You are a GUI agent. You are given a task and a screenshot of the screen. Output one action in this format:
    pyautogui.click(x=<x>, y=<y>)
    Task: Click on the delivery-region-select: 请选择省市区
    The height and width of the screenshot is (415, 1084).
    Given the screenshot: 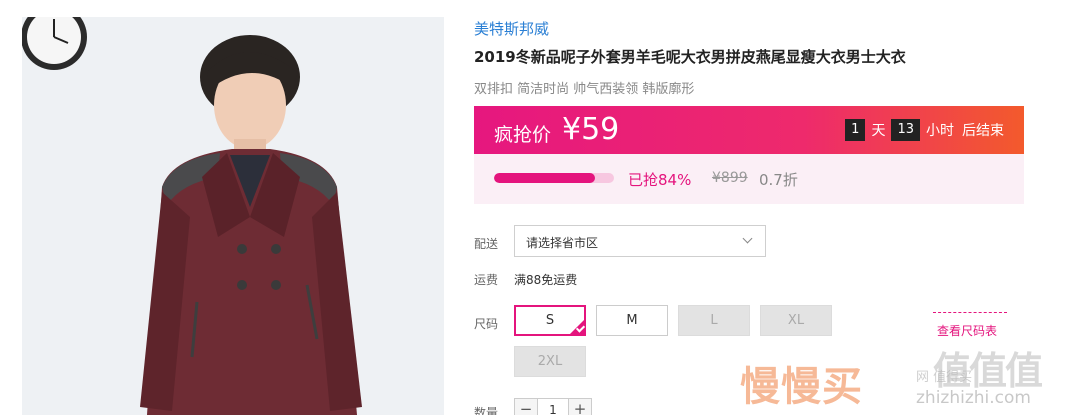 What is the action you would take?
    pyautogui.click(x=640, y=241)
    